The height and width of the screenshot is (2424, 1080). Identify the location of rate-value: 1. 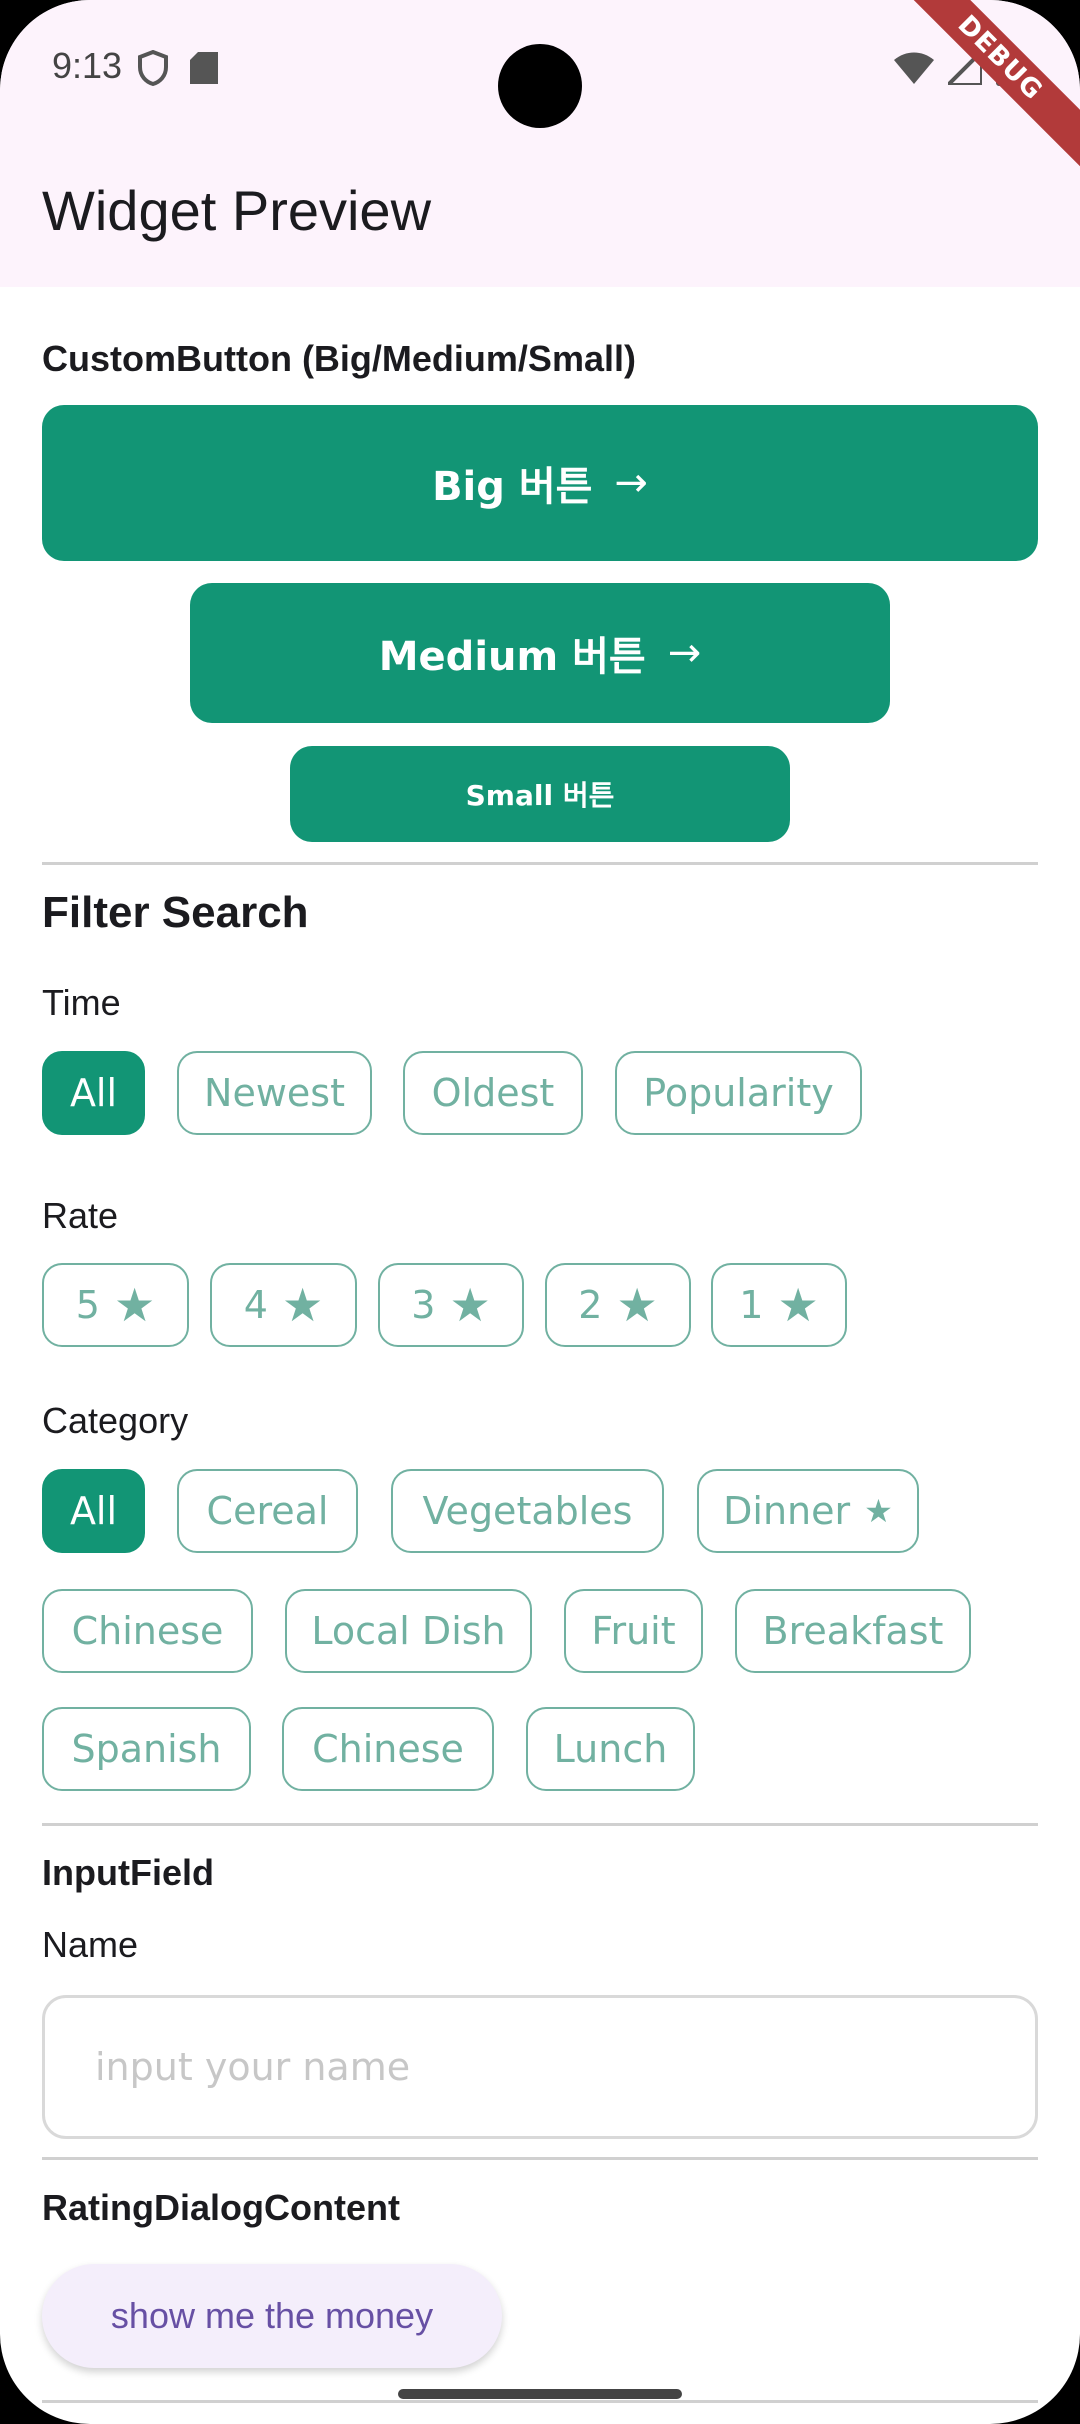
(751, 1305).